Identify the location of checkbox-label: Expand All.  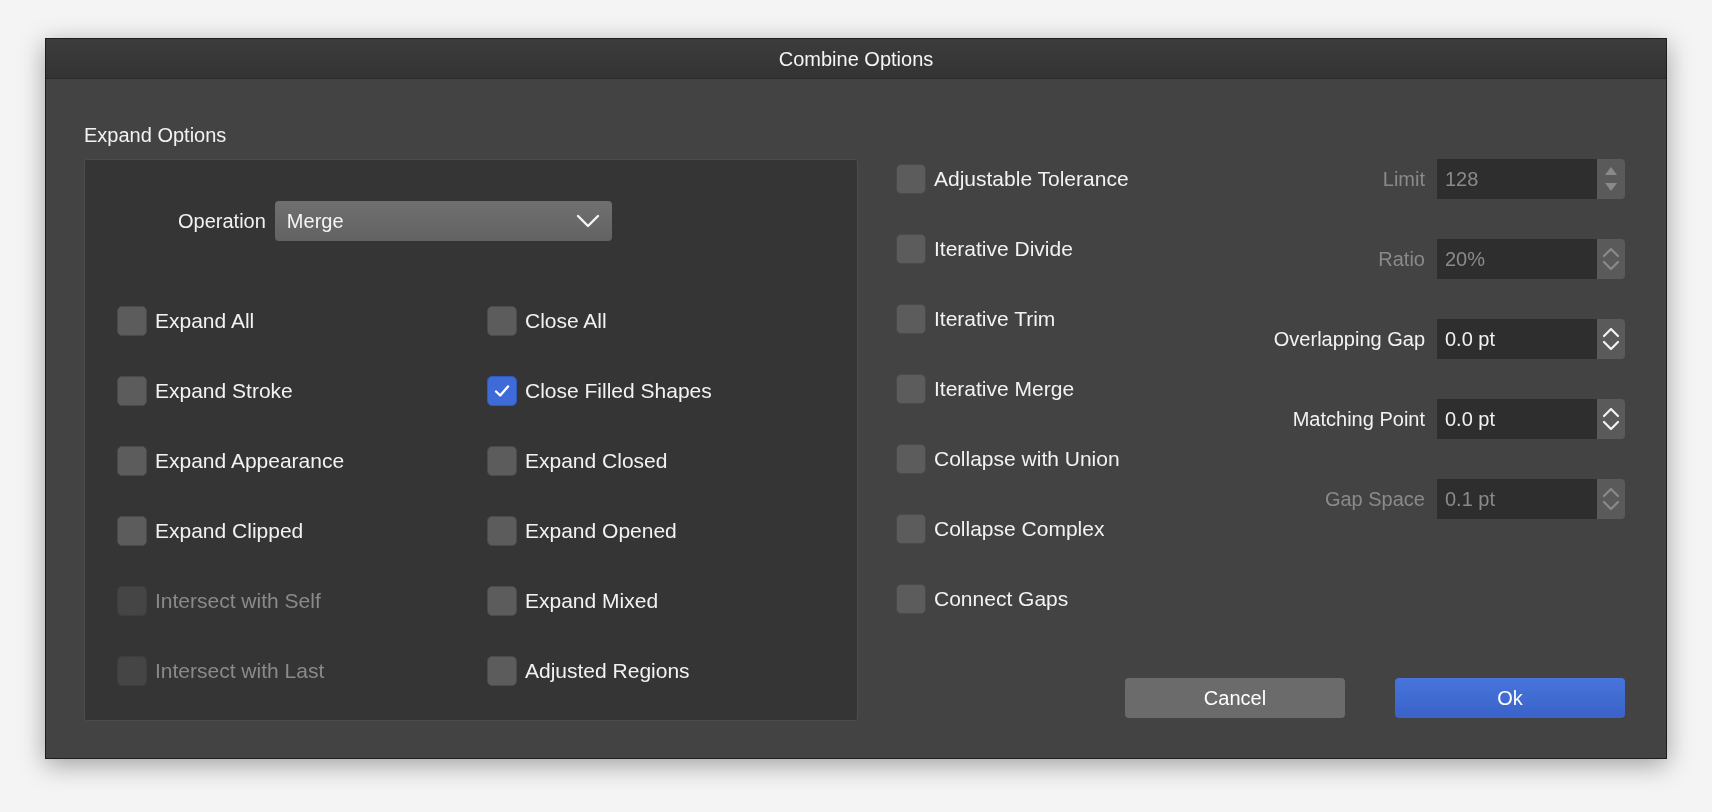
(205, 321).